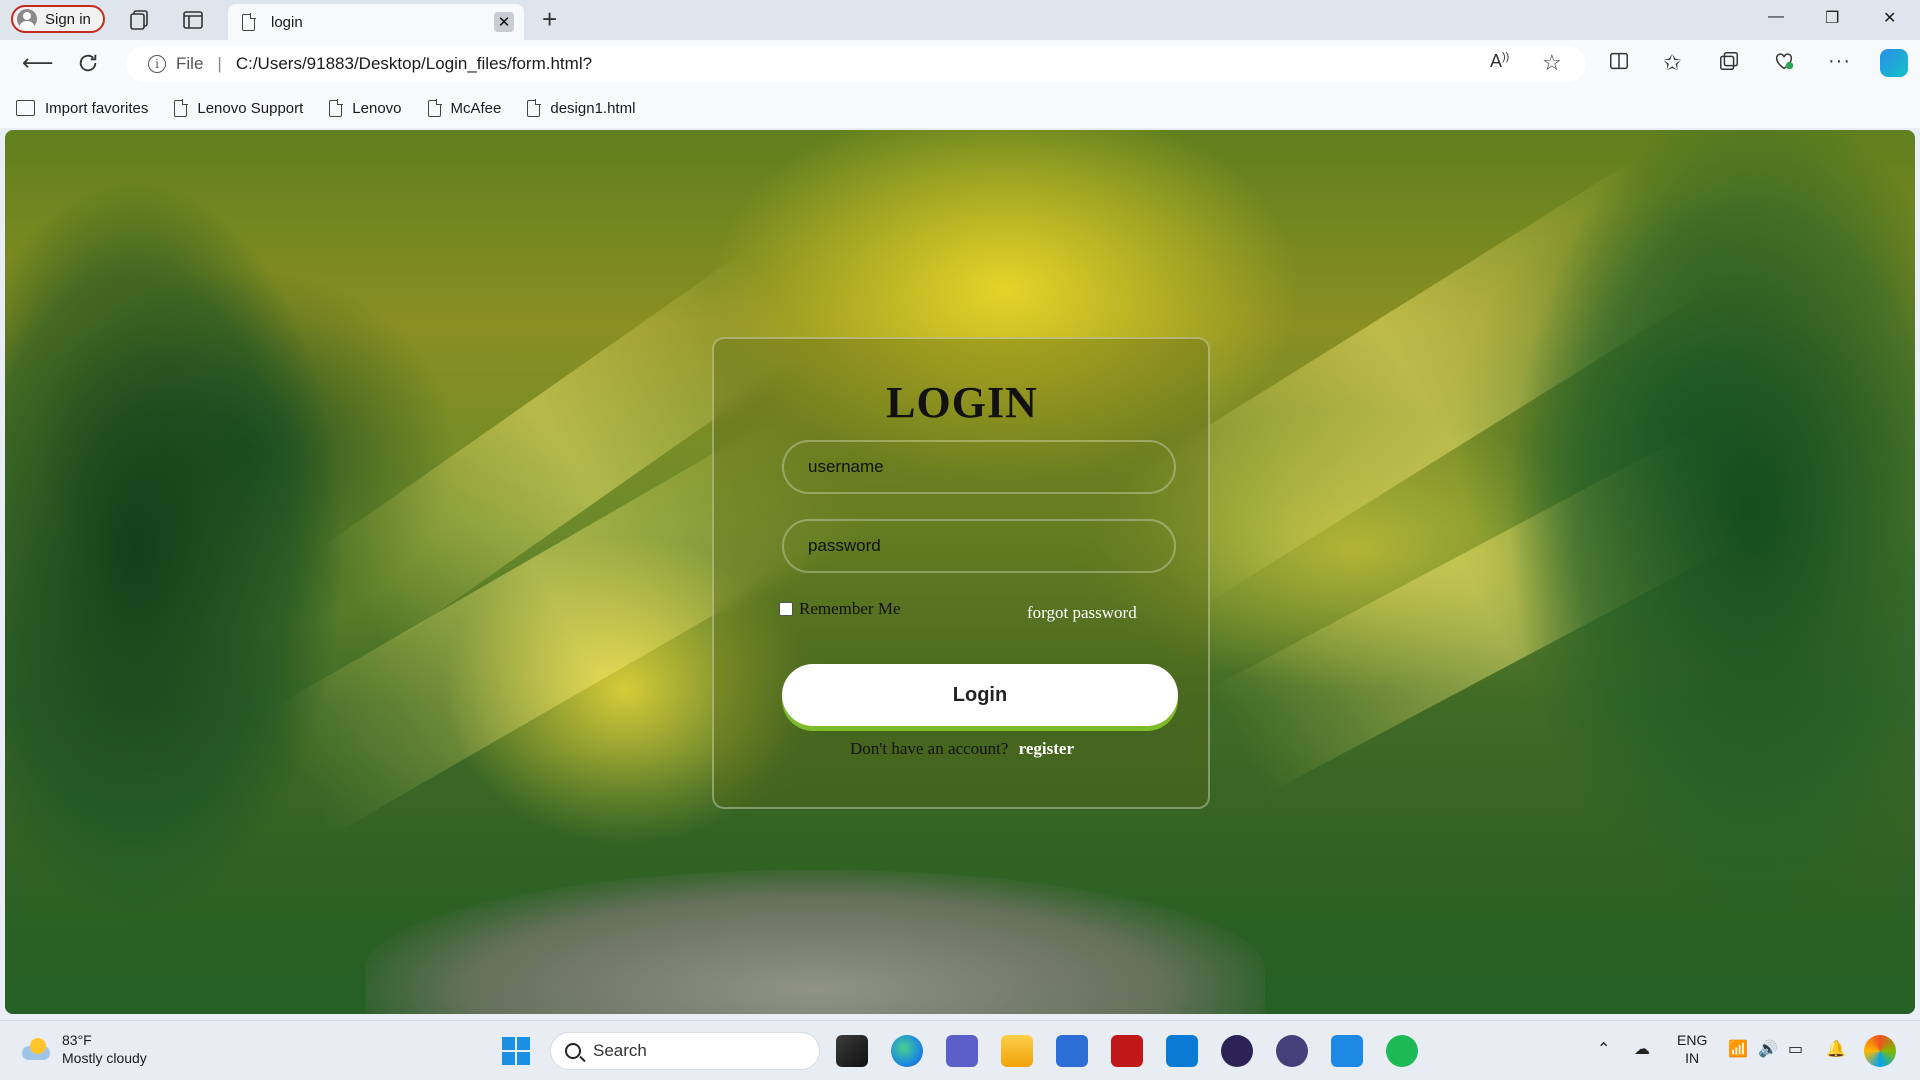 The image size is (1920, 1080). Describe the element at coordinates (1836, 1049) in the screenshot. I see `notifications-icon: 🔔` at that location.